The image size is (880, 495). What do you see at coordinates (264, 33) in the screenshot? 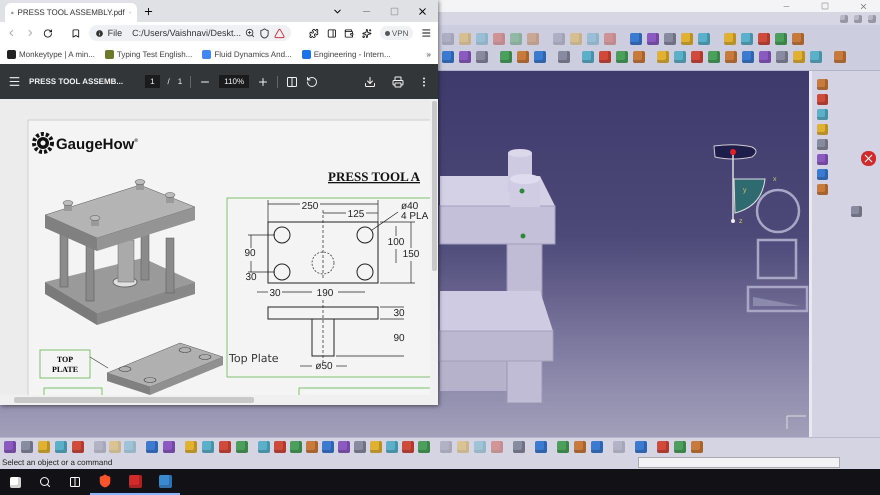
I see `shield-icon` at bounding box center [264, 33].